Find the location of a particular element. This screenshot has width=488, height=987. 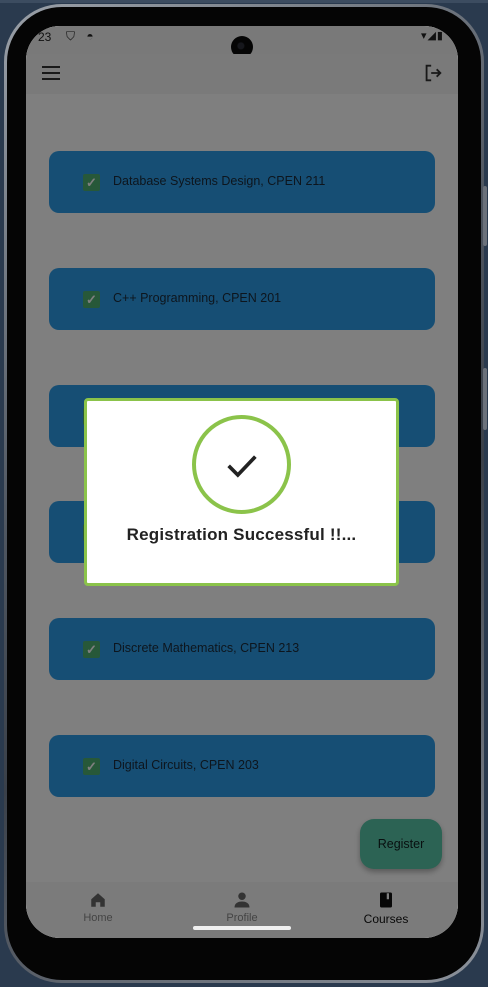

gesture-home-indicator is located at coordinates (242, 928).